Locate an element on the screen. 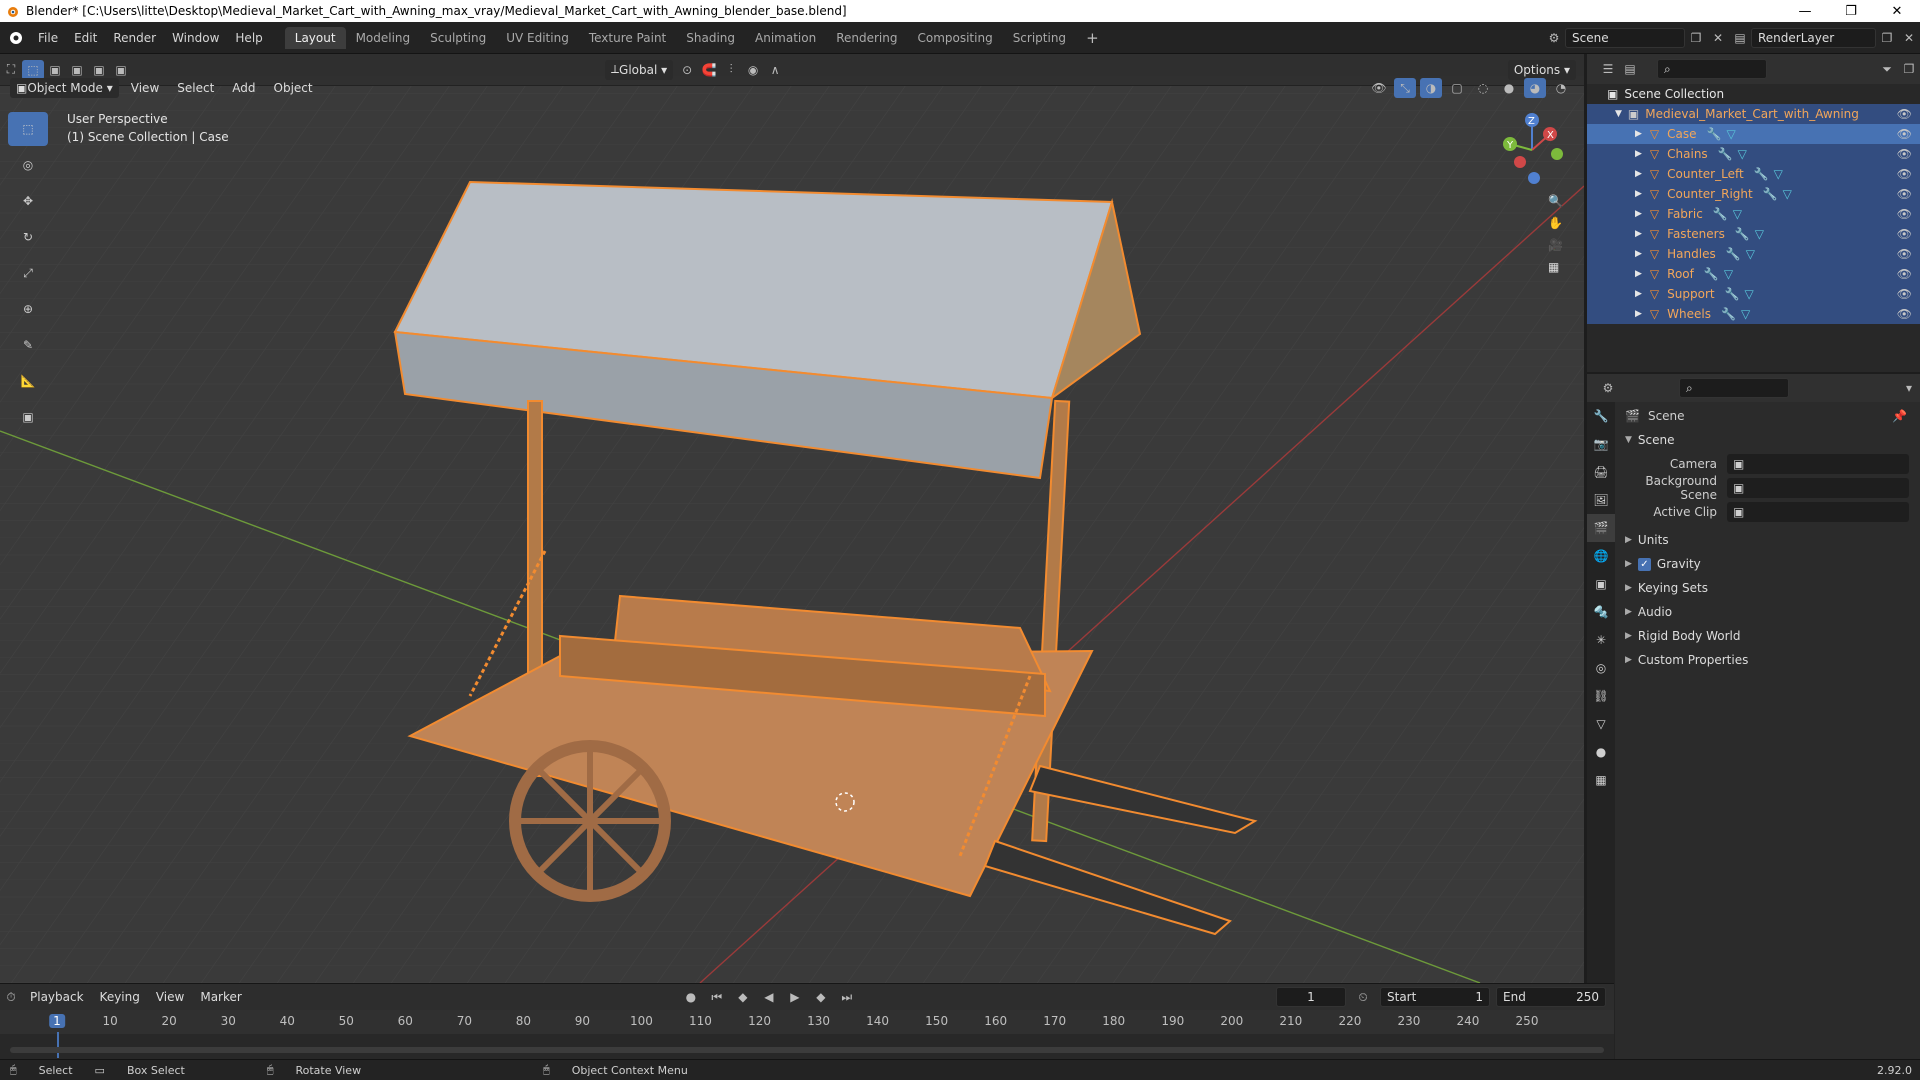 Image resolution: width=1920 pixels, height=1080 pixels. collection-row: ▼ ▣ Medieval_Market_Cart_with_Awning 👁 is located at coordinates (1753, 114).